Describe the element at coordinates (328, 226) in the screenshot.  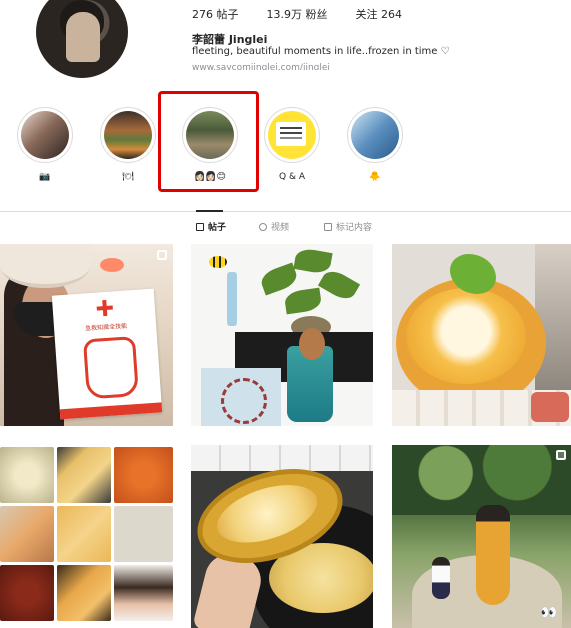
I see `tagged-icon` at that location.